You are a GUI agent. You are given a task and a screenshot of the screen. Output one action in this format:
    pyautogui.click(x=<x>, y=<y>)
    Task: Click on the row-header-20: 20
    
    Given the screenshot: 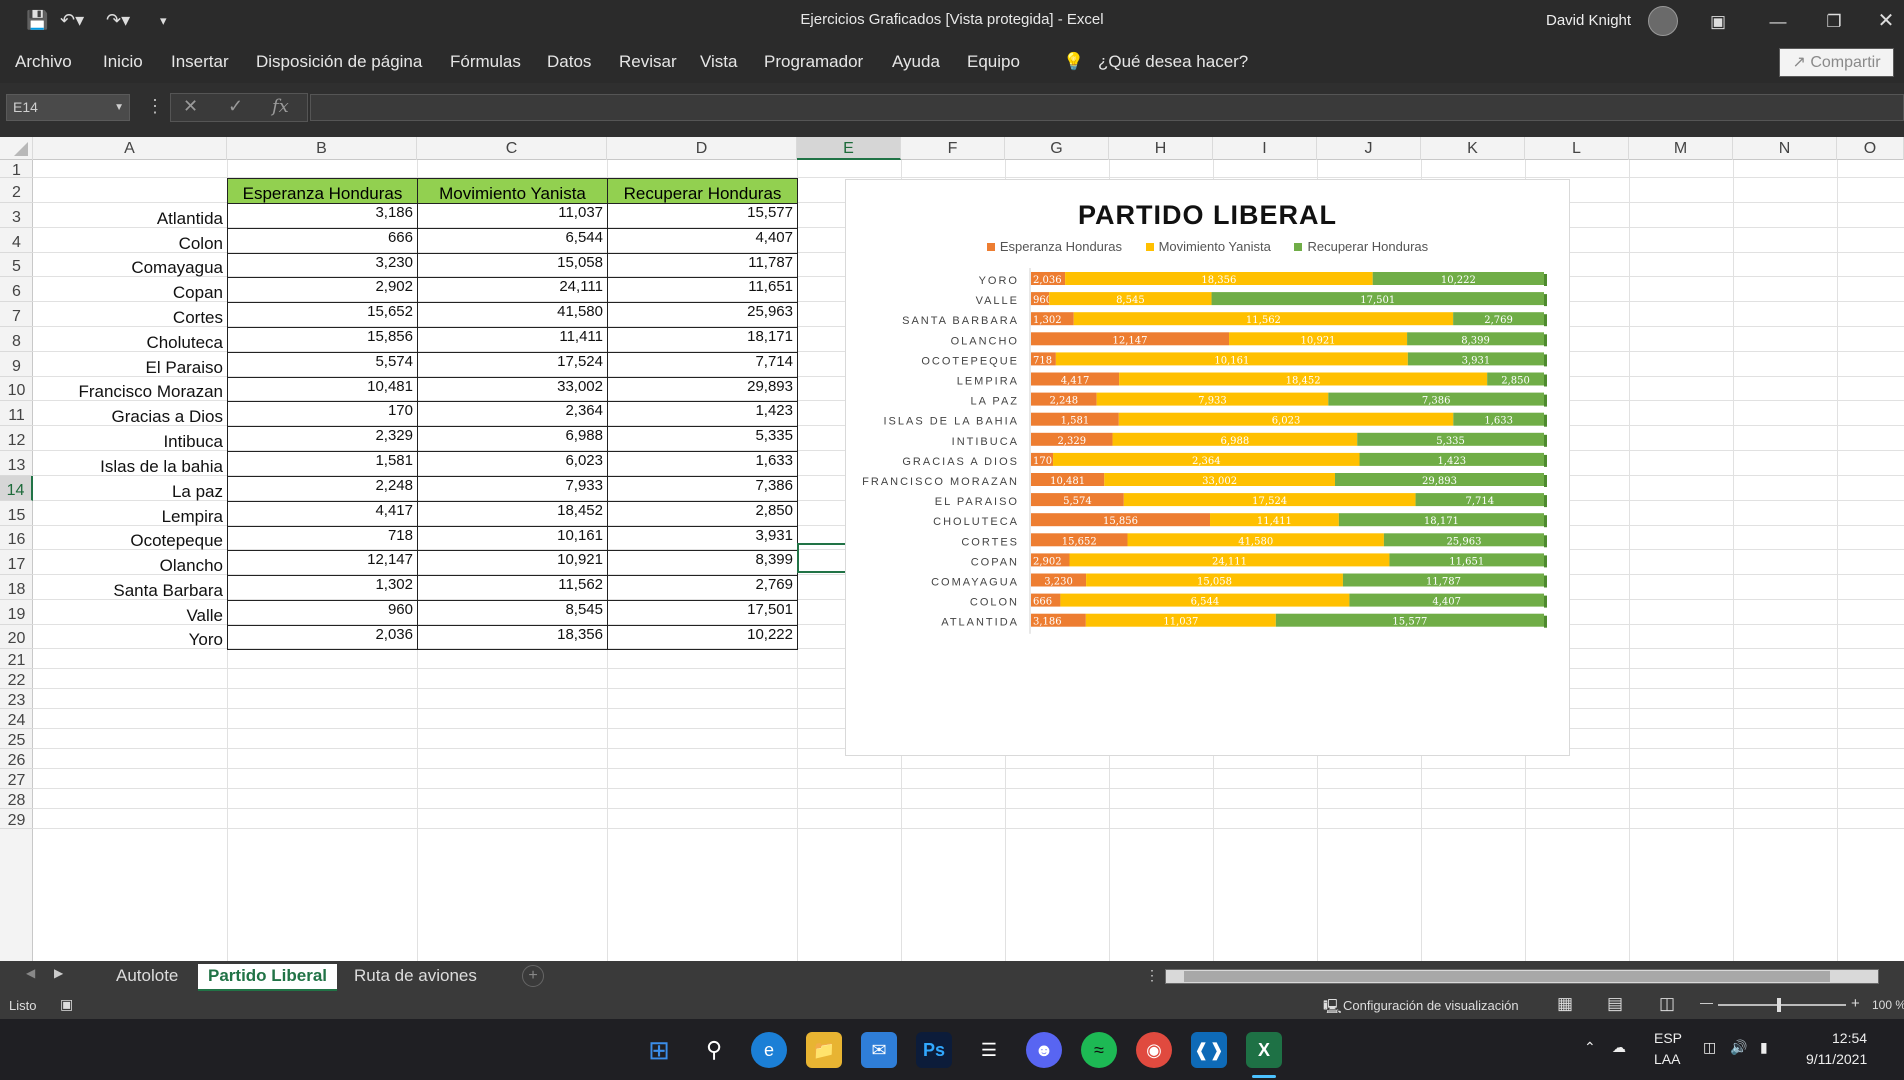 What is the action you would take?
    pyautogui.click(x=16, y=637)
    